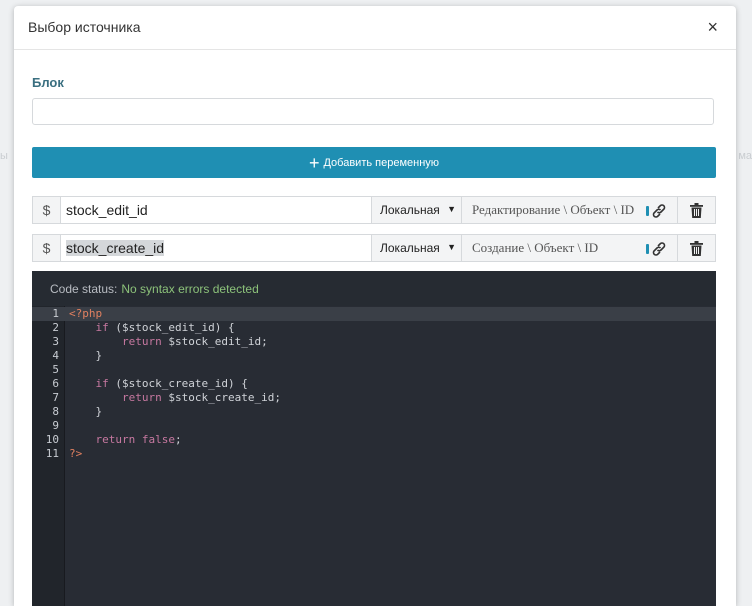  Describe the element at coordinates (374, 412) in the screenshot. I see `code-line: 8 }` at that location.